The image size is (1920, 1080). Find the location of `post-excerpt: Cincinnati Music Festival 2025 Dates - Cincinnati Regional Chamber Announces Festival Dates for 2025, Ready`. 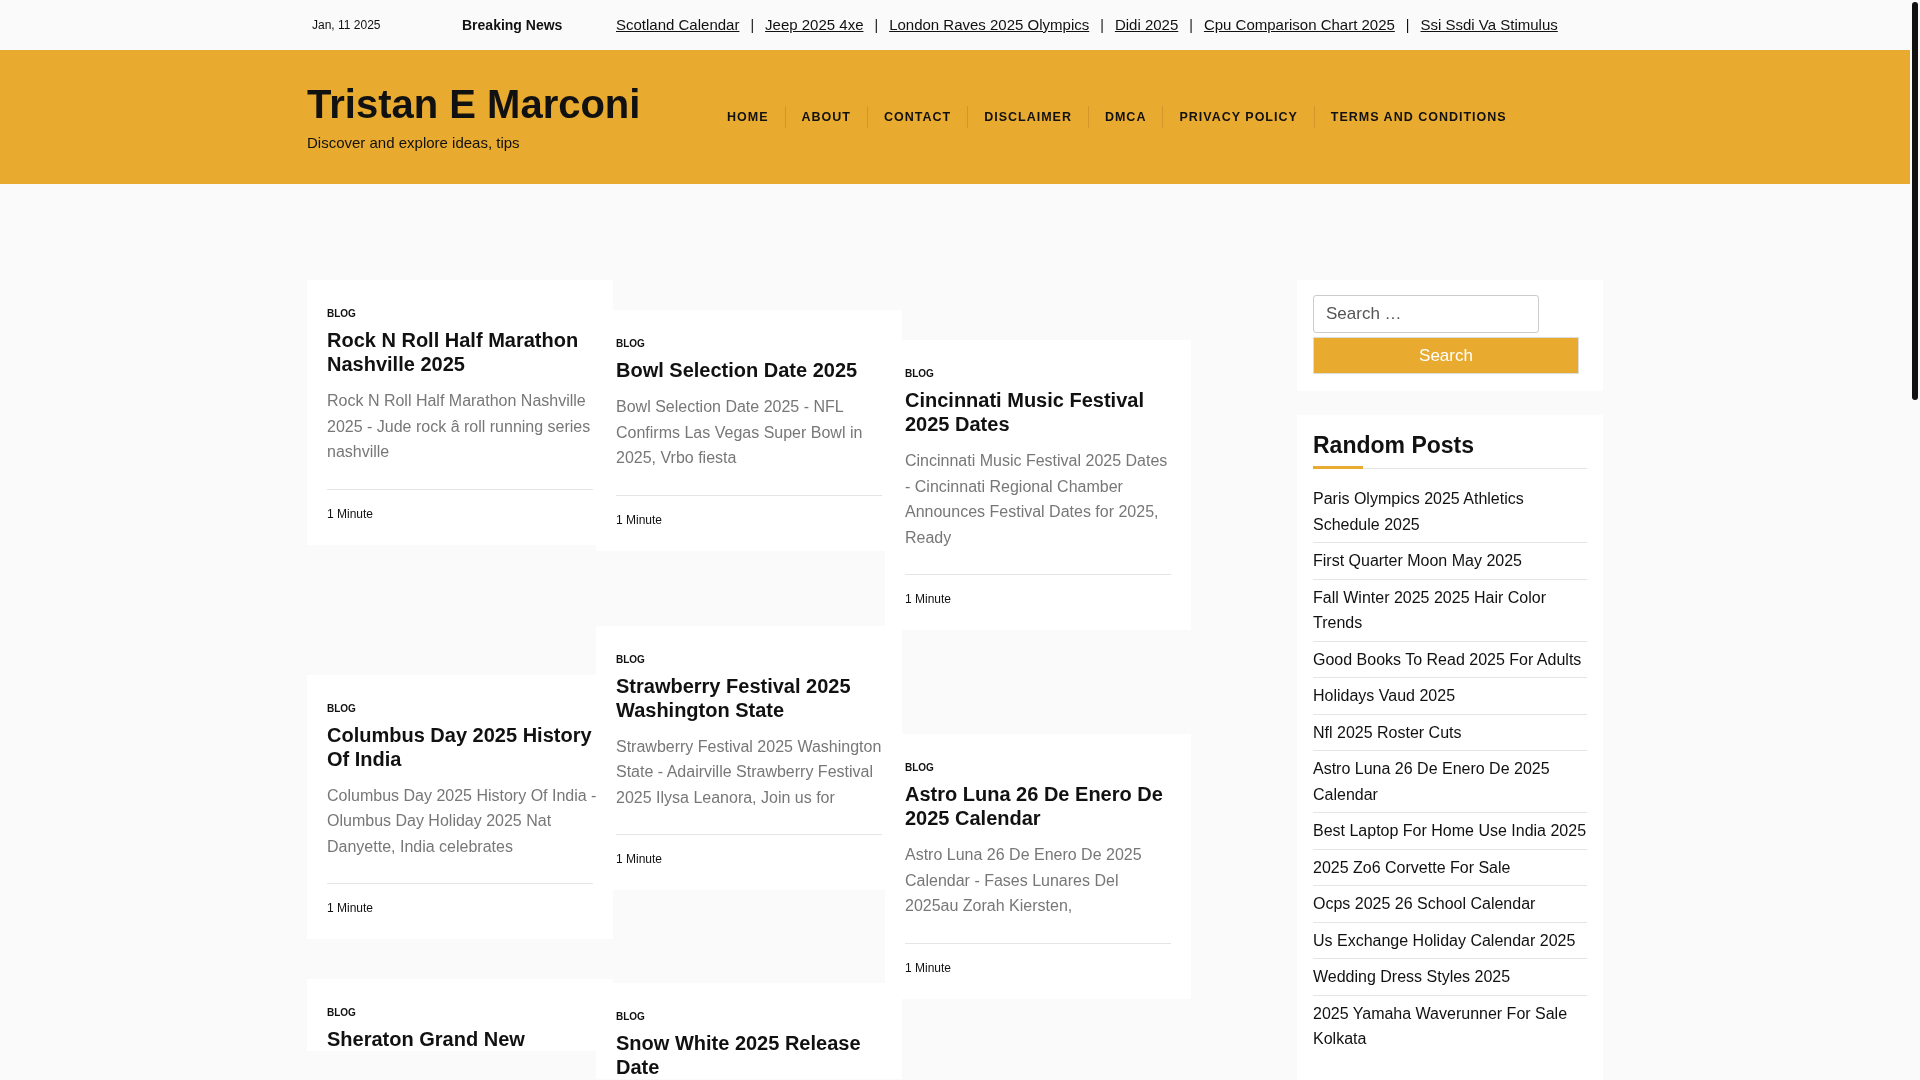

post-excerpt: Cincinnati Music Festival 2025 Dates - Cincinnati Regional Chamber Announces Festival Dates for 2025, Ready is located at coordinates (1037, 499).